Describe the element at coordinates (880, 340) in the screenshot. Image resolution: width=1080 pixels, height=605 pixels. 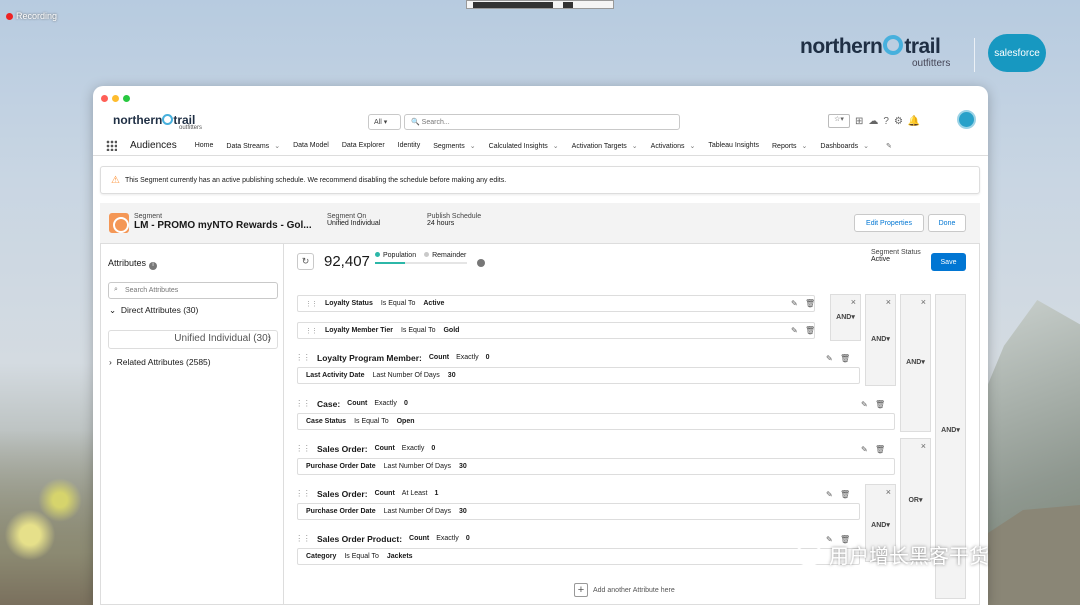
I see `and-operator-2: × AND▾` at that location.